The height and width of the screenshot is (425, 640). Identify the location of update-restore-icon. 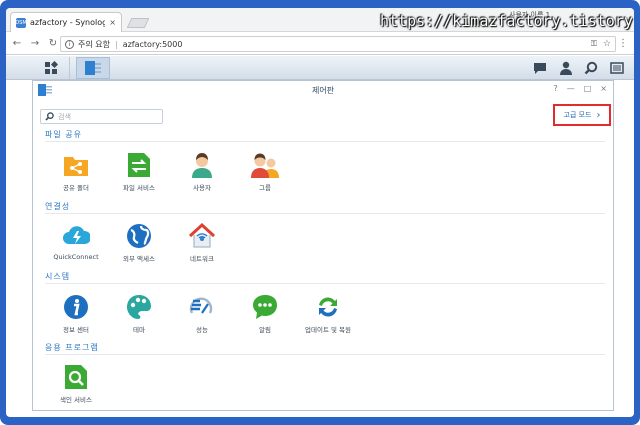
(328, 307).